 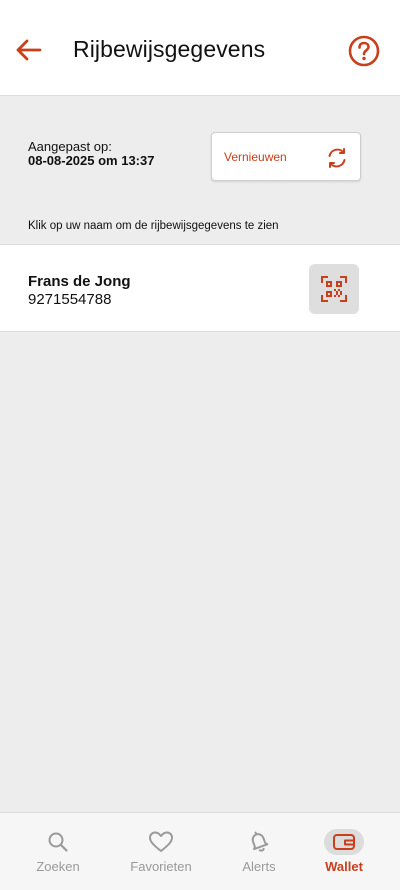 I want to click on updated-label: Aangepast op:, so click(x=70, y=146).